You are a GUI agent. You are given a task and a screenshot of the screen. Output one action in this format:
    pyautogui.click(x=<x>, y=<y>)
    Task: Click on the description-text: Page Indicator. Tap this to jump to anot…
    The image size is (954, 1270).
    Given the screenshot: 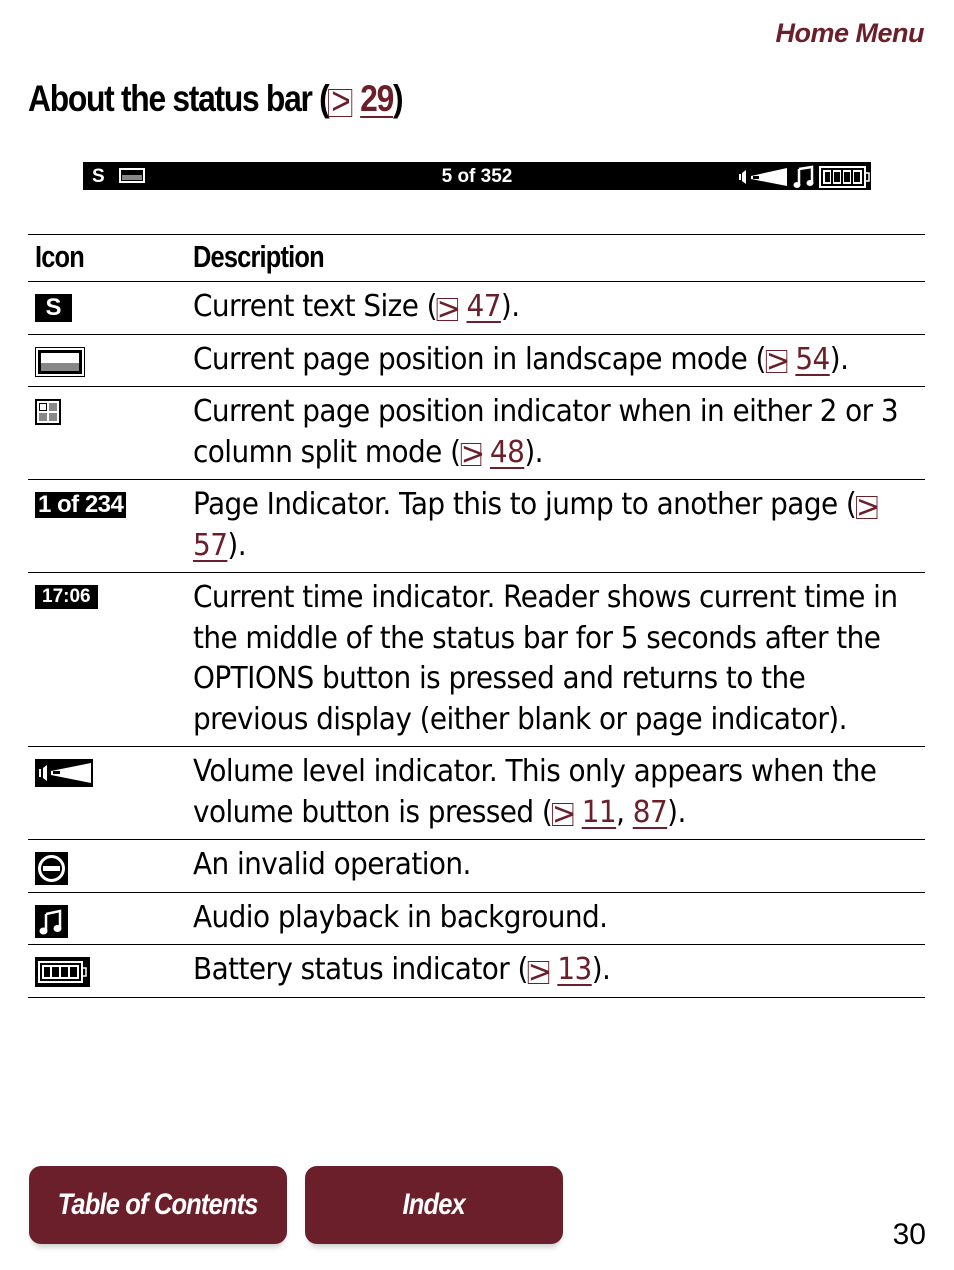 What is the action you would take?
    pyautogui.click(x=525, y=504)
    